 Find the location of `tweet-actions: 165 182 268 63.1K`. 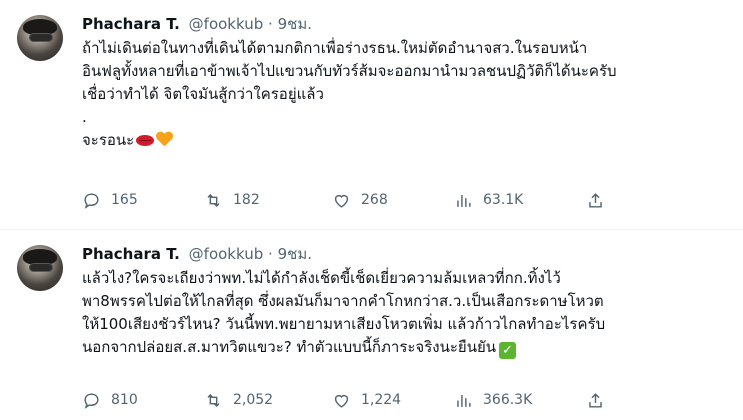

tweet-actions: 165 182 268 63.1K is located at coordinates (352, 200).